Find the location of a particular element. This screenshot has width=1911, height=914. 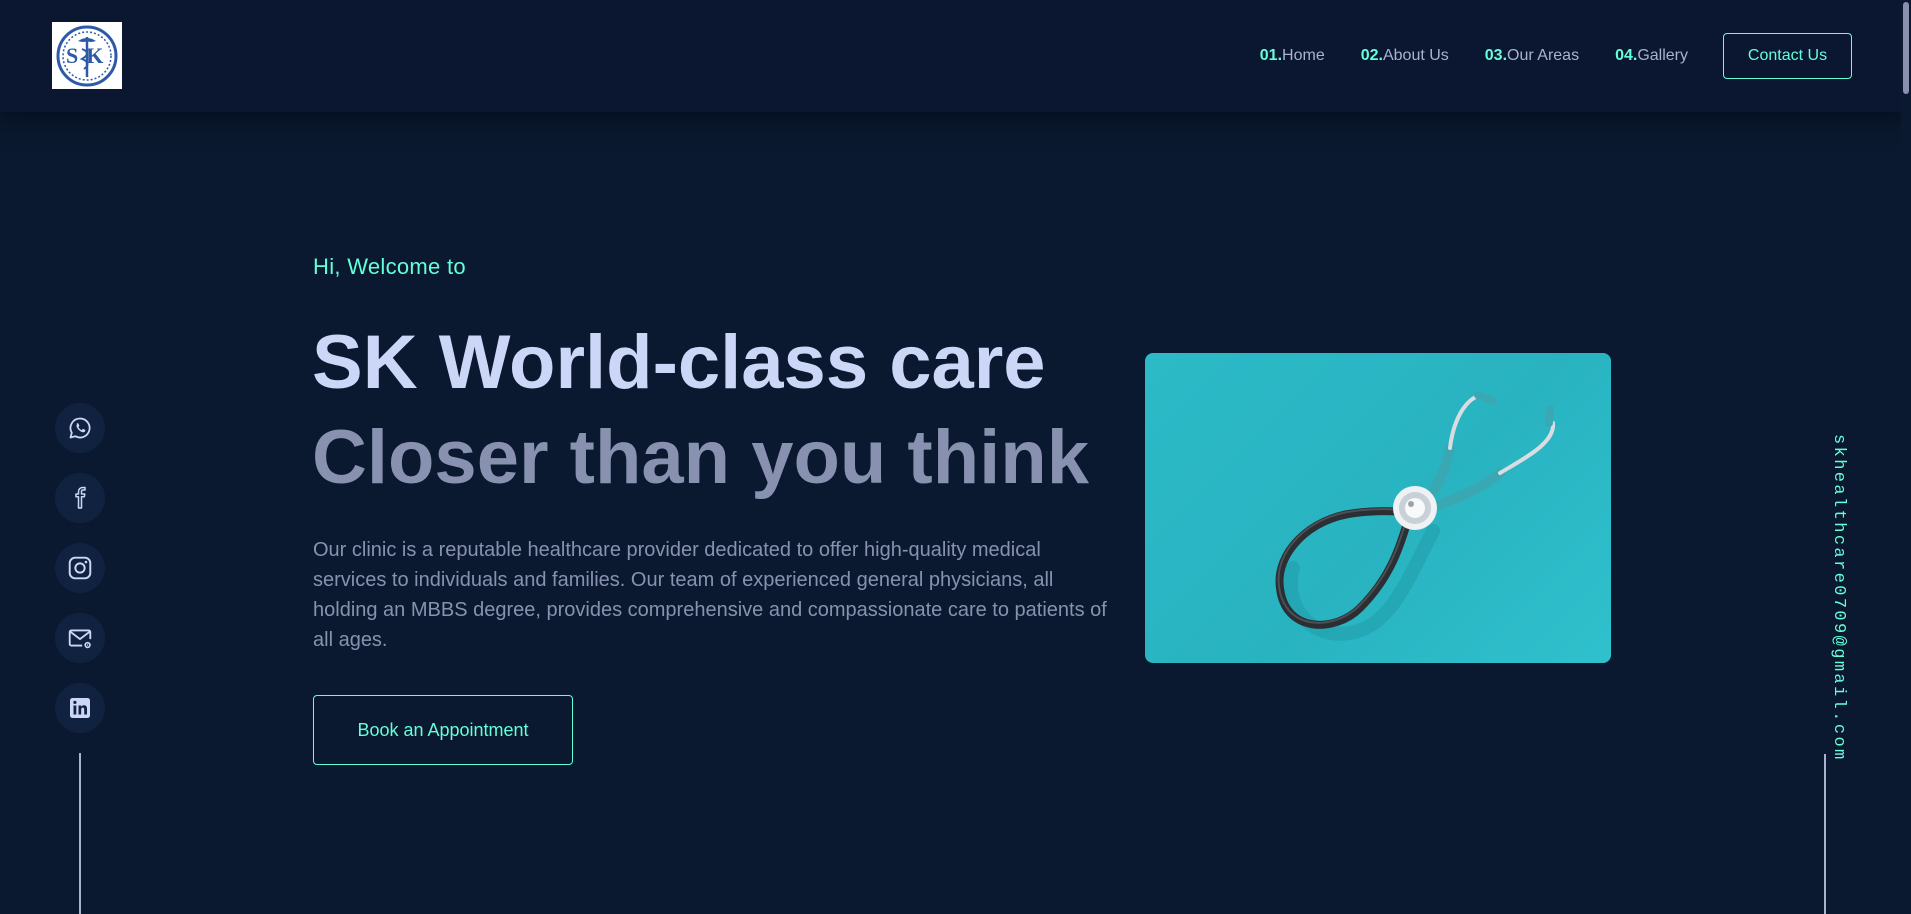

nav-item-label: Home is located at coordinates (1303, 55).